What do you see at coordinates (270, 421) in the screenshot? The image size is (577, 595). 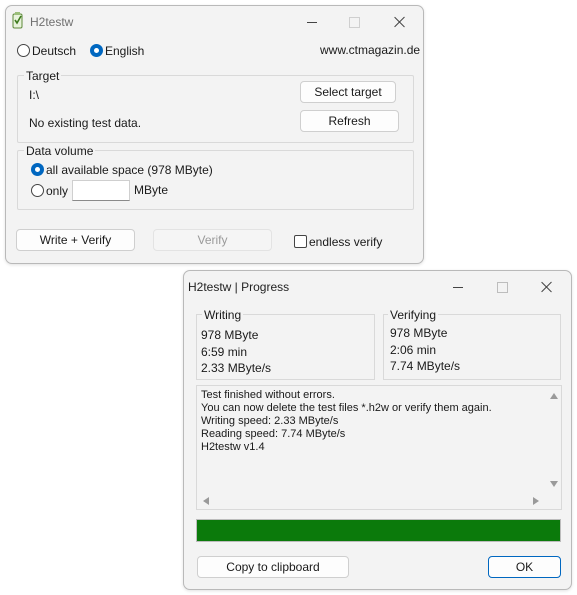 I see `log-line: Writing speed: 2.33 MByte/s` at bounding box center [270, 421].